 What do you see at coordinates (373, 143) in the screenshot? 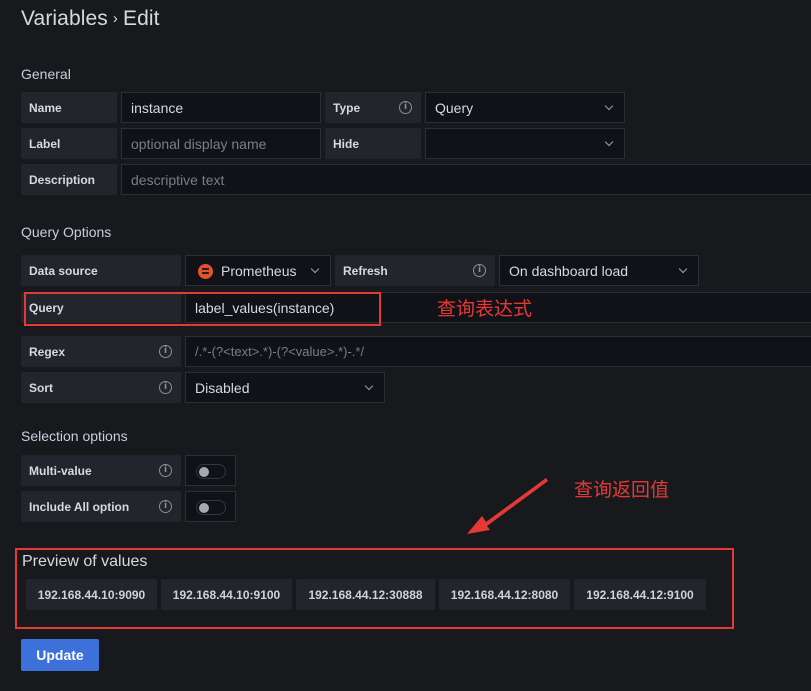
I see `hide-label: Hide` at bounding box center [373, 143].